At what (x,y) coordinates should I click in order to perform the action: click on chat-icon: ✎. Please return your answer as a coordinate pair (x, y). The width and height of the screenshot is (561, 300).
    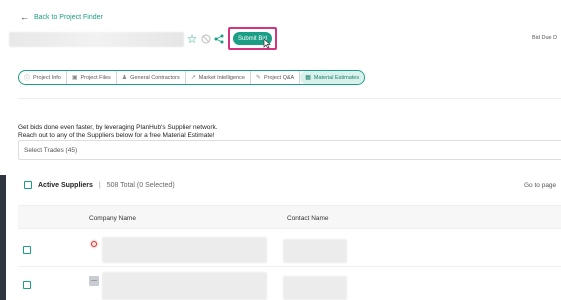
    Looking at the image, I should click on (258, 78).